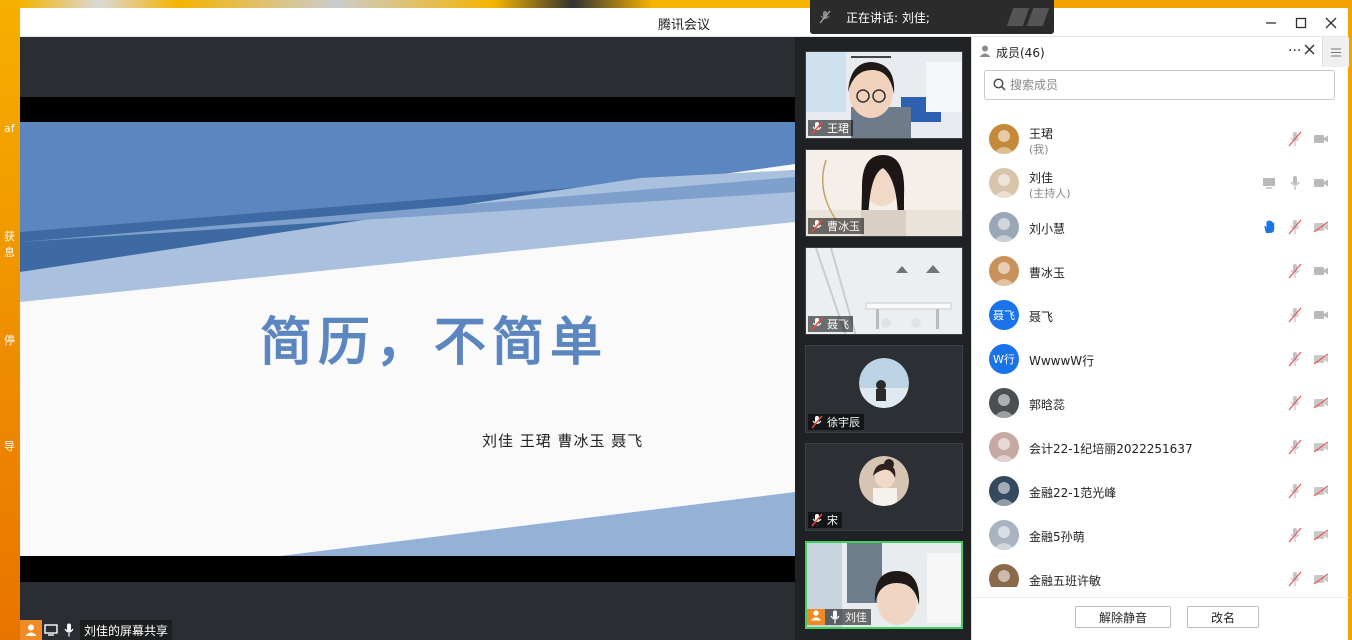  I want to click on desktop-text-fragment: af, so click(9, 128).